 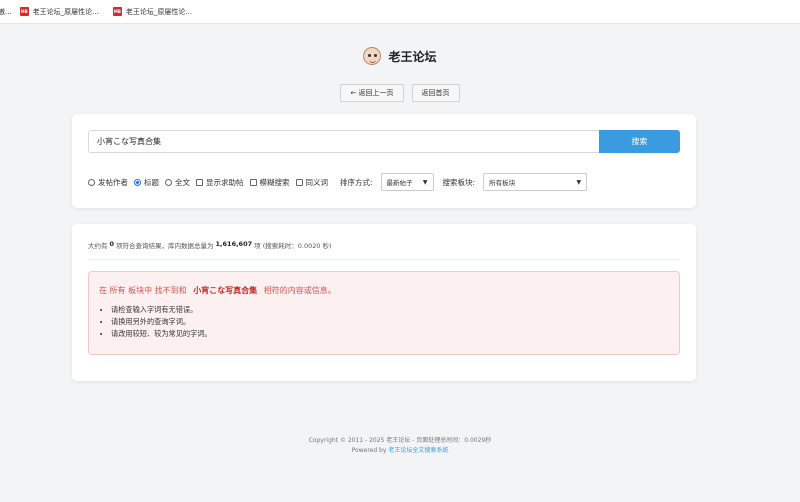 What do you see at coordinates (98, 246) in the screenshot?
I see `summary-prefix: 大约有` at bounding box center [98, 246].